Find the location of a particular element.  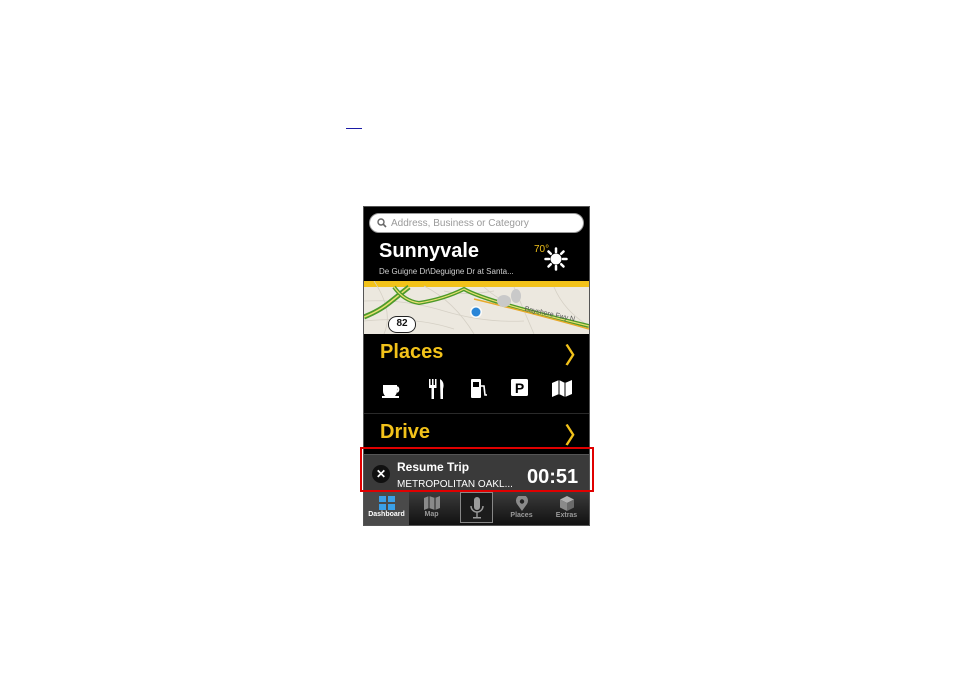

tab-label: Dashboard is located at coordinates (386, 514).